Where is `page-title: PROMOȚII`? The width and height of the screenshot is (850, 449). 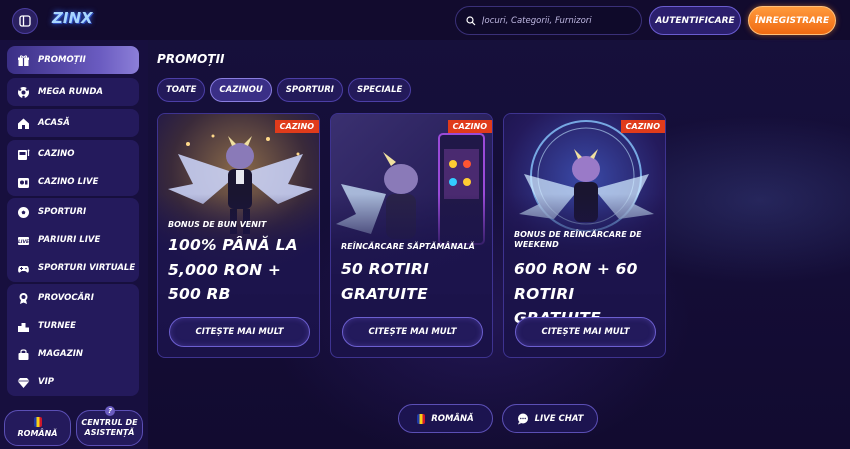
page-title: PROMOȚII is located at coordinates (191, 59).